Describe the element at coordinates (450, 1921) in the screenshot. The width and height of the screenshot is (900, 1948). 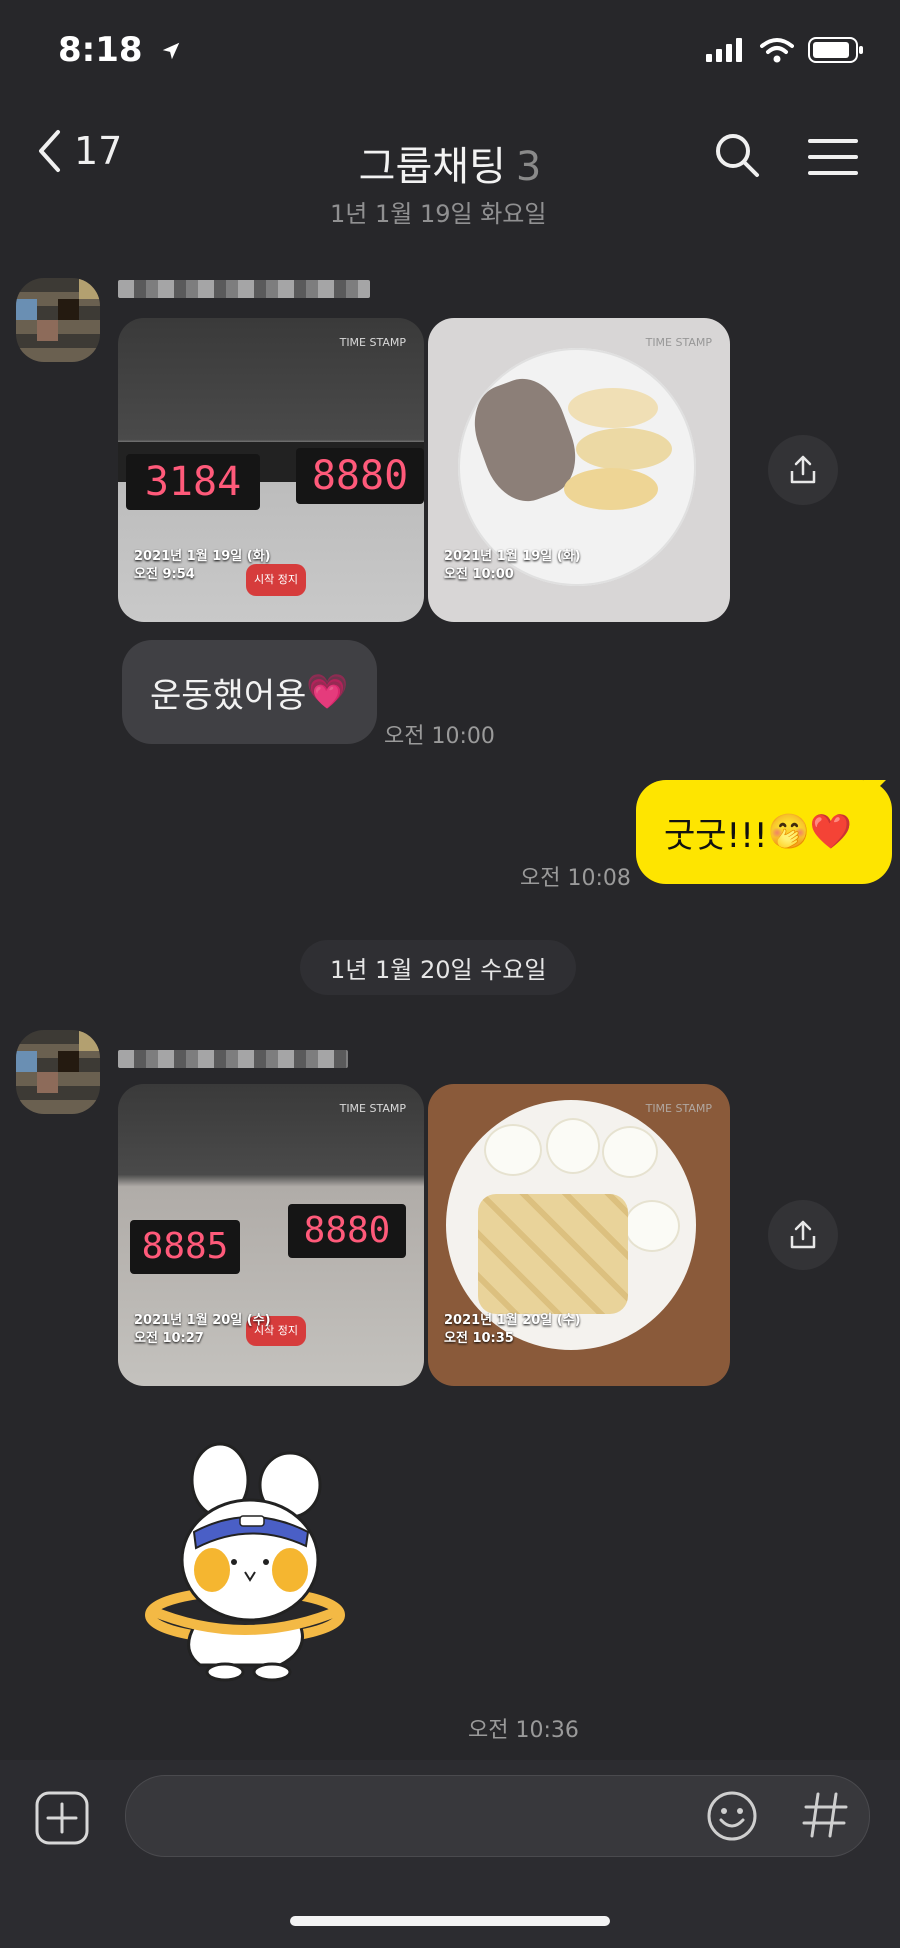
I see `home-indicator` at that location.